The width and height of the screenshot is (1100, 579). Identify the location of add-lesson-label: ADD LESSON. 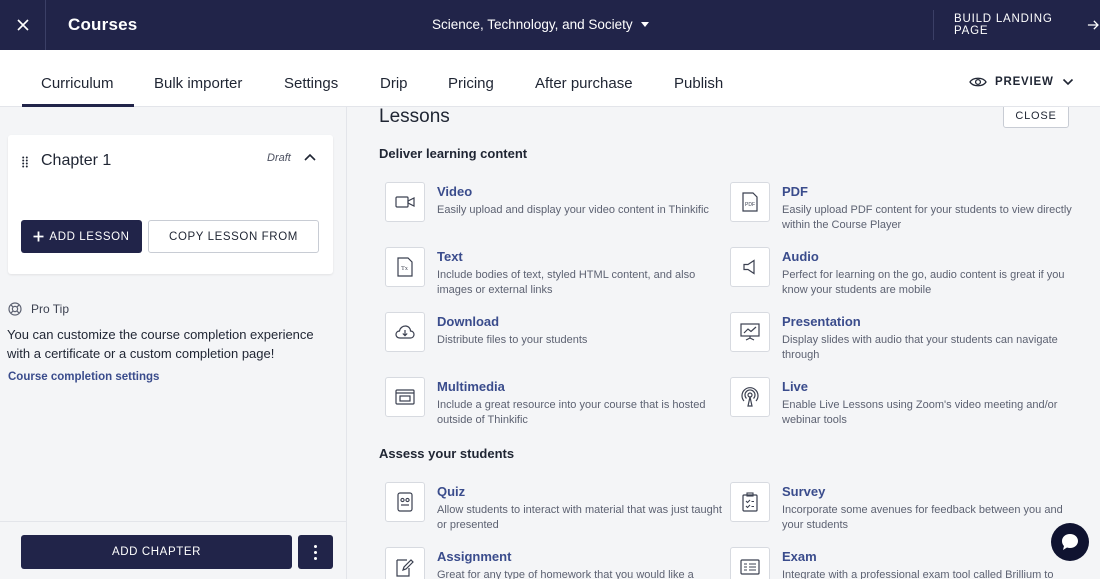
(89, 236).